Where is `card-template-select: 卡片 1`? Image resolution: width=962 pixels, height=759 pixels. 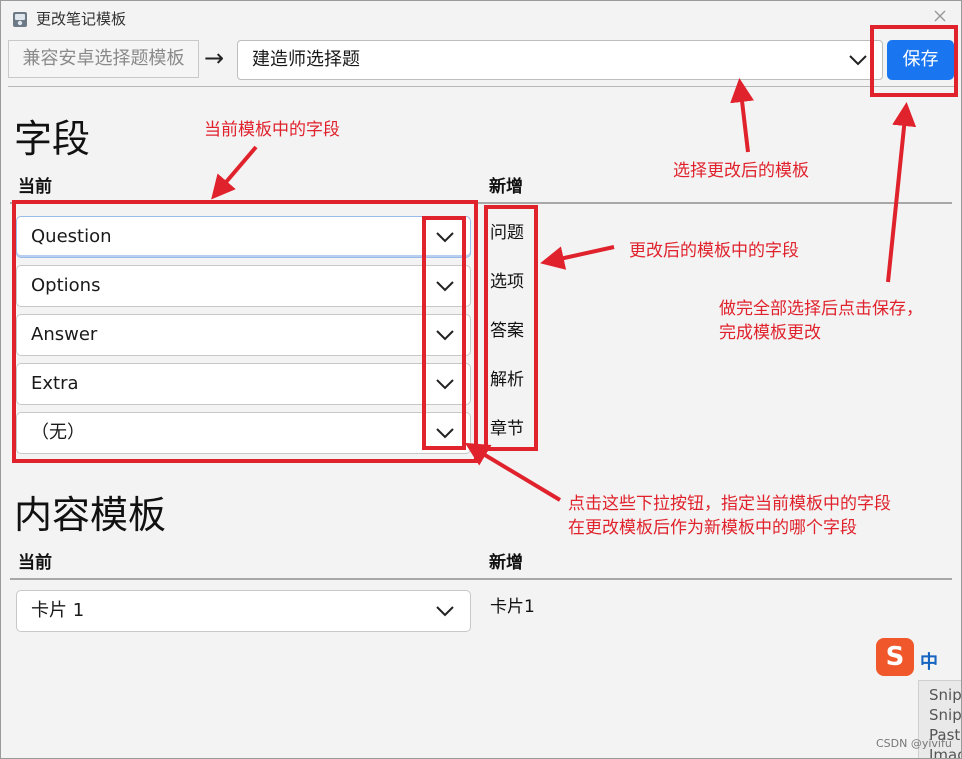 card-template-select: 卡片 1 is located at coordinates (243, 611).